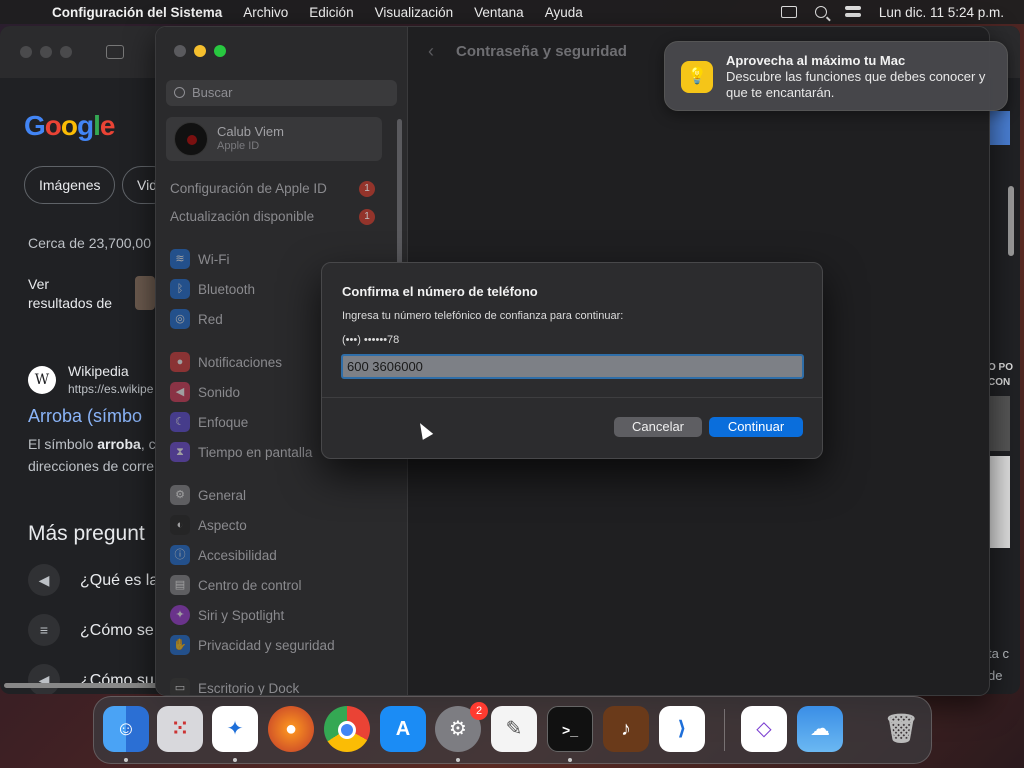  Describe the element at coordinates (998, 653) in the screenshot. I see `right-text-3: ta c` at that location.